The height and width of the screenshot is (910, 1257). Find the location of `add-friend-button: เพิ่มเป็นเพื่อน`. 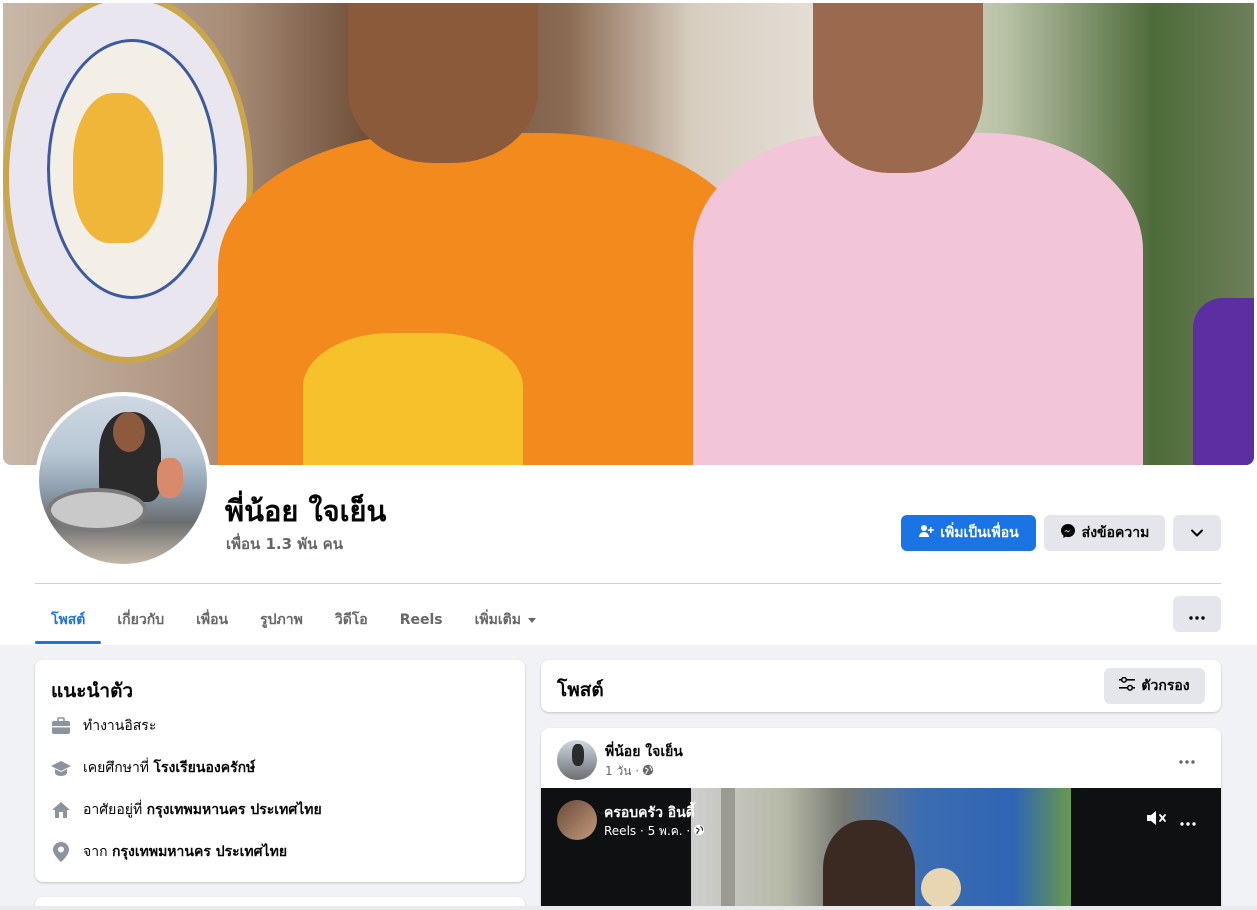

add-friend-button: เพิ่มเป็นเพื่อน is located at coordinates (968, 533).